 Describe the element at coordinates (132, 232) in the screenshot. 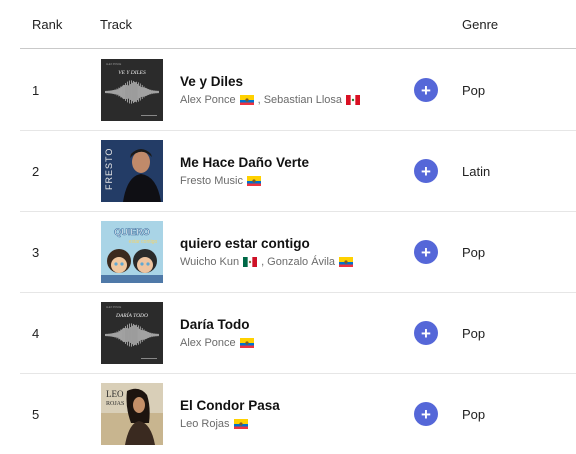

I see `svg-text: QUIERO` at that location.